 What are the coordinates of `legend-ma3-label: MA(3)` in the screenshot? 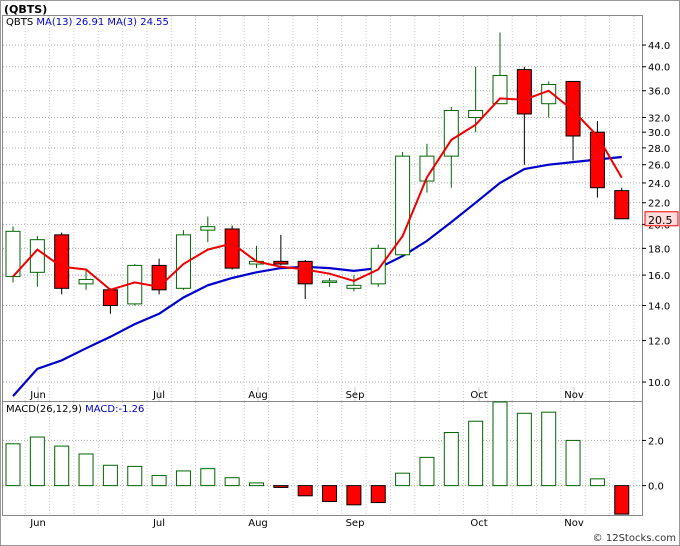 It's located at (122, 22).